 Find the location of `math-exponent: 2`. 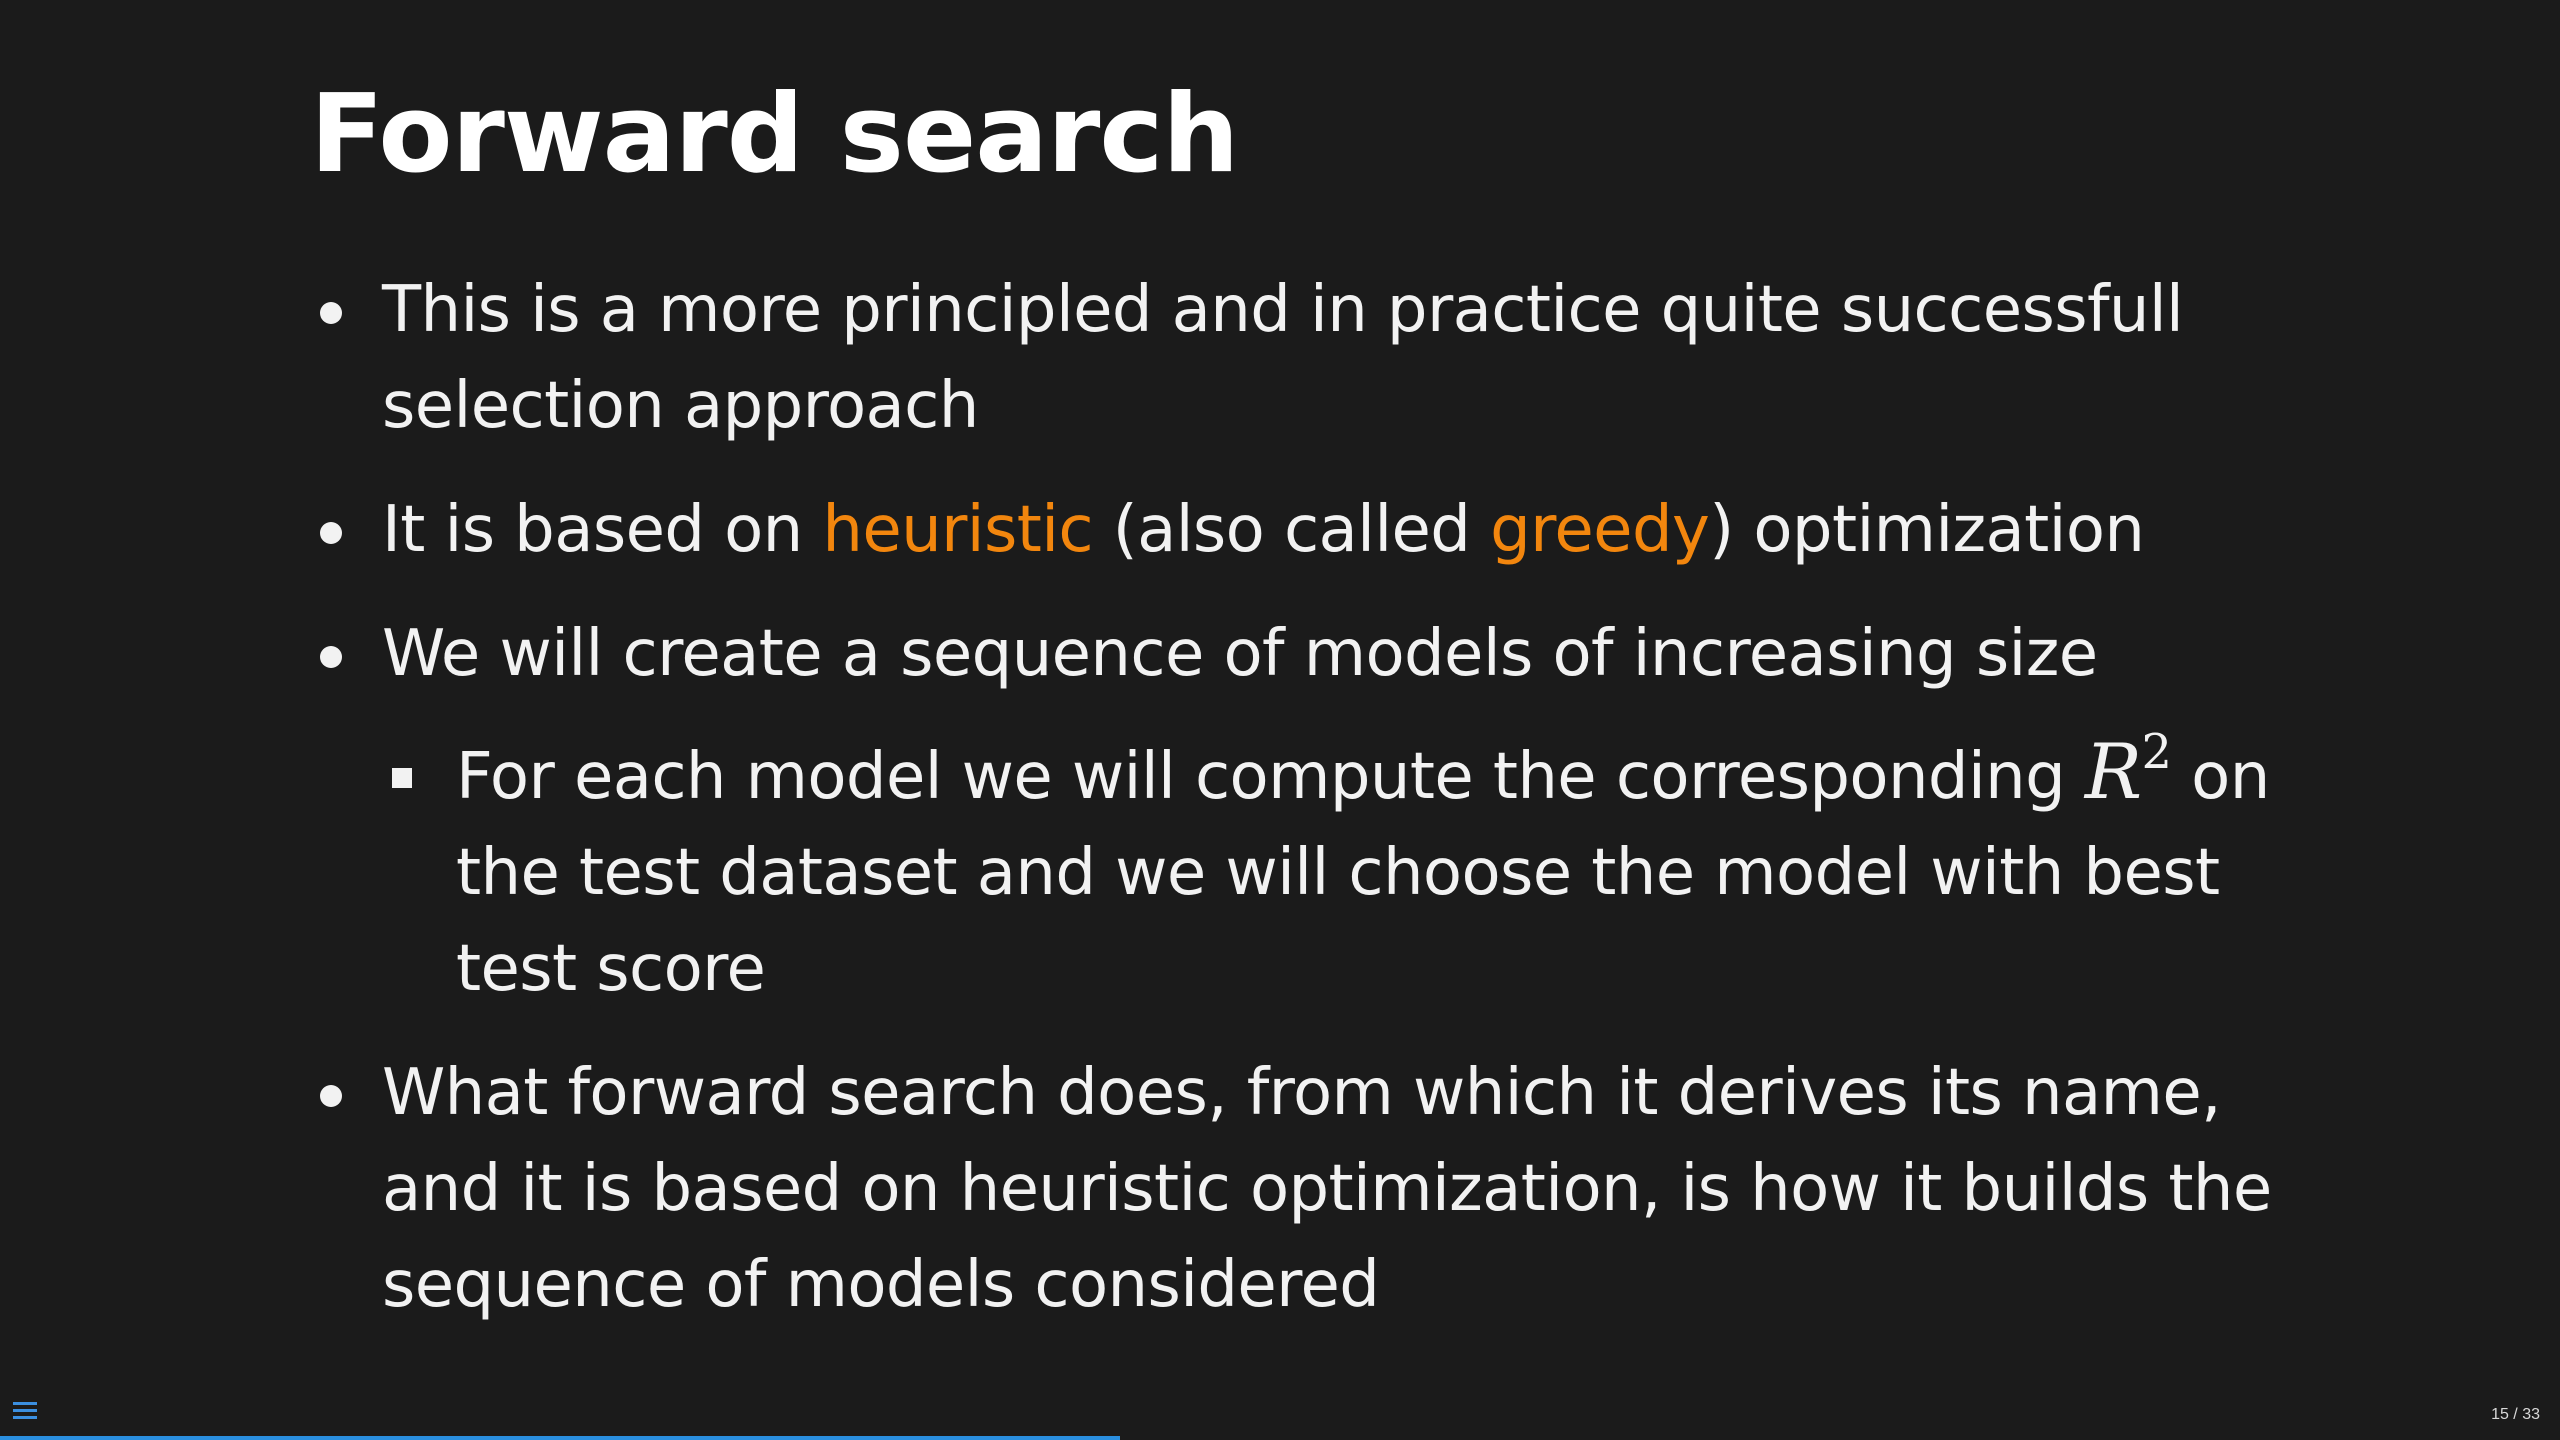

math-exponent: 2 is located at coordinates (2156, 752).